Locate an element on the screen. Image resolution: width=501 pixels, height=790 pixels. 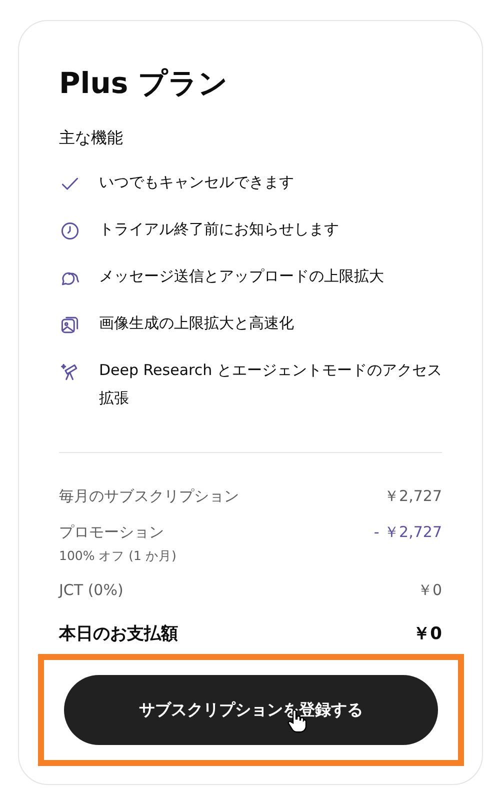
charge-label: JCT (0%) is located at coordinates (91, 590).